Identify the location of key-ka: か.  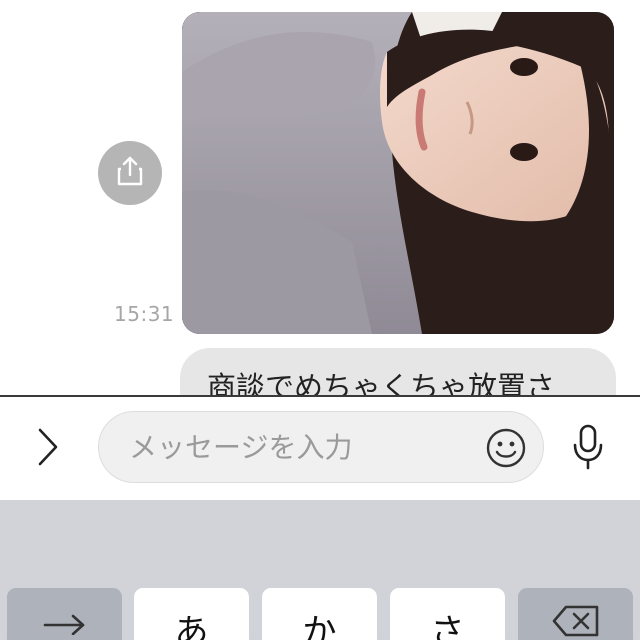
(319, 614).